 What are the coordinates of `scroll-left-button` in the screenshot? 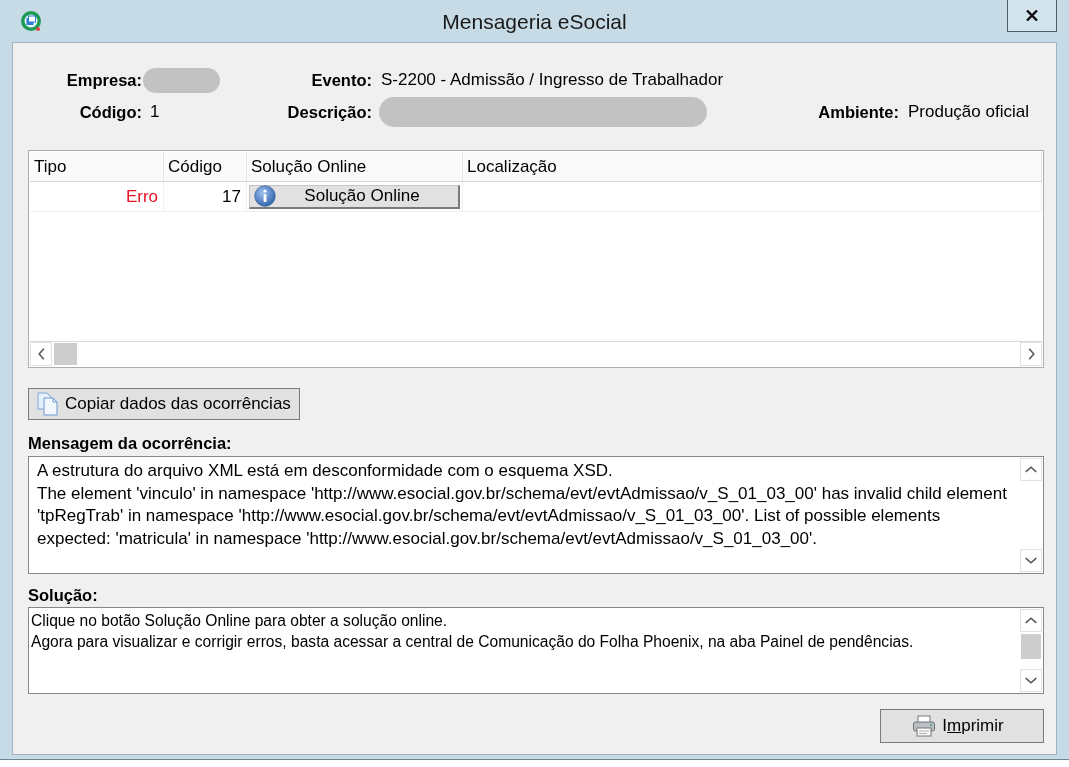 It's located at (41, 354).